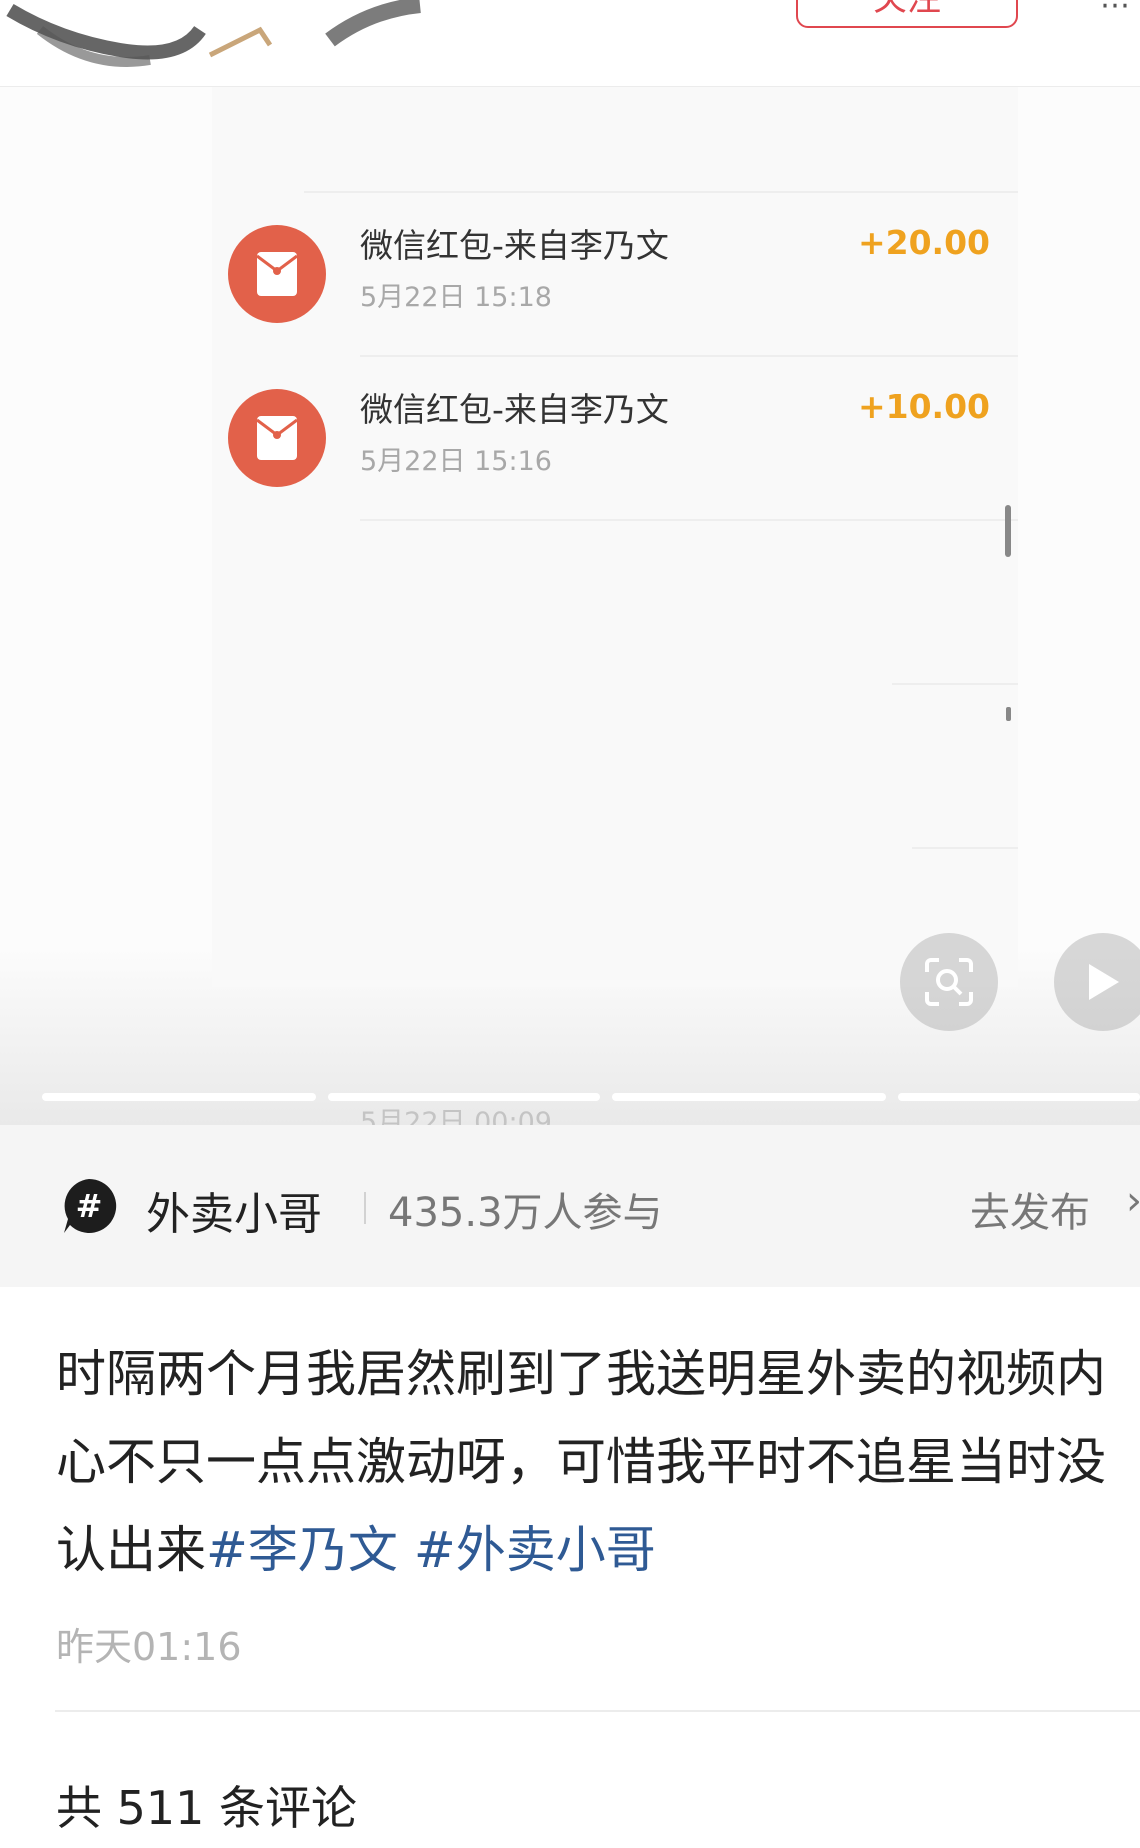 The width and height of the screenshot is (1140, 1848). Describe the element at coordinates (149, 1647) in the screenshot. I see `post-time: 昨天01:16` at that location.